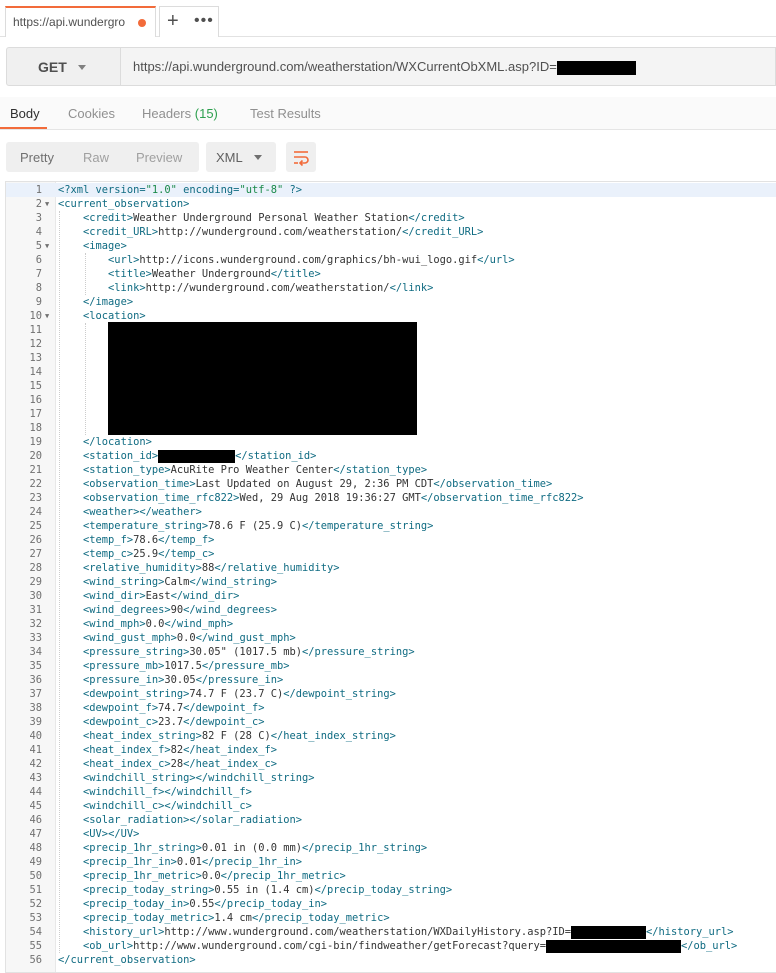  What do you see at coordinates (96, 157) in the screenshot?
I see `raw-button: Raw` at bounding box center [96, 157].